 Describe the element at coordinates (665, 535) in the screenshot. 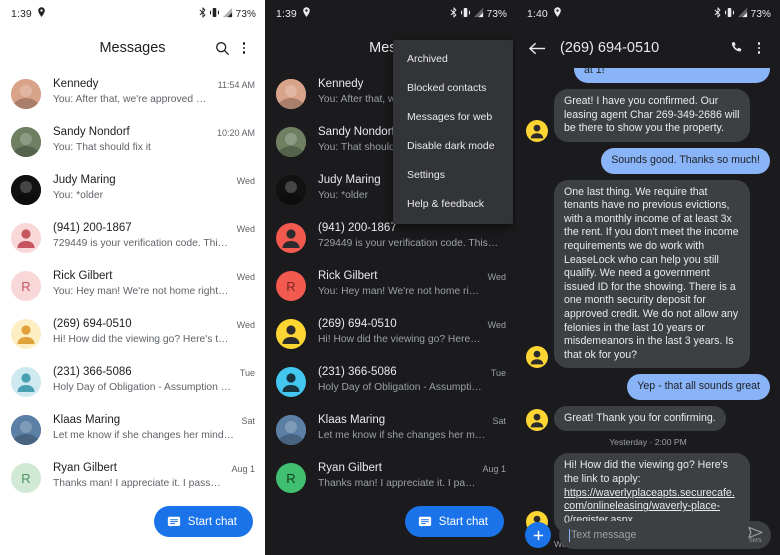

I see `message-input-field: Text message SMS` at that location.